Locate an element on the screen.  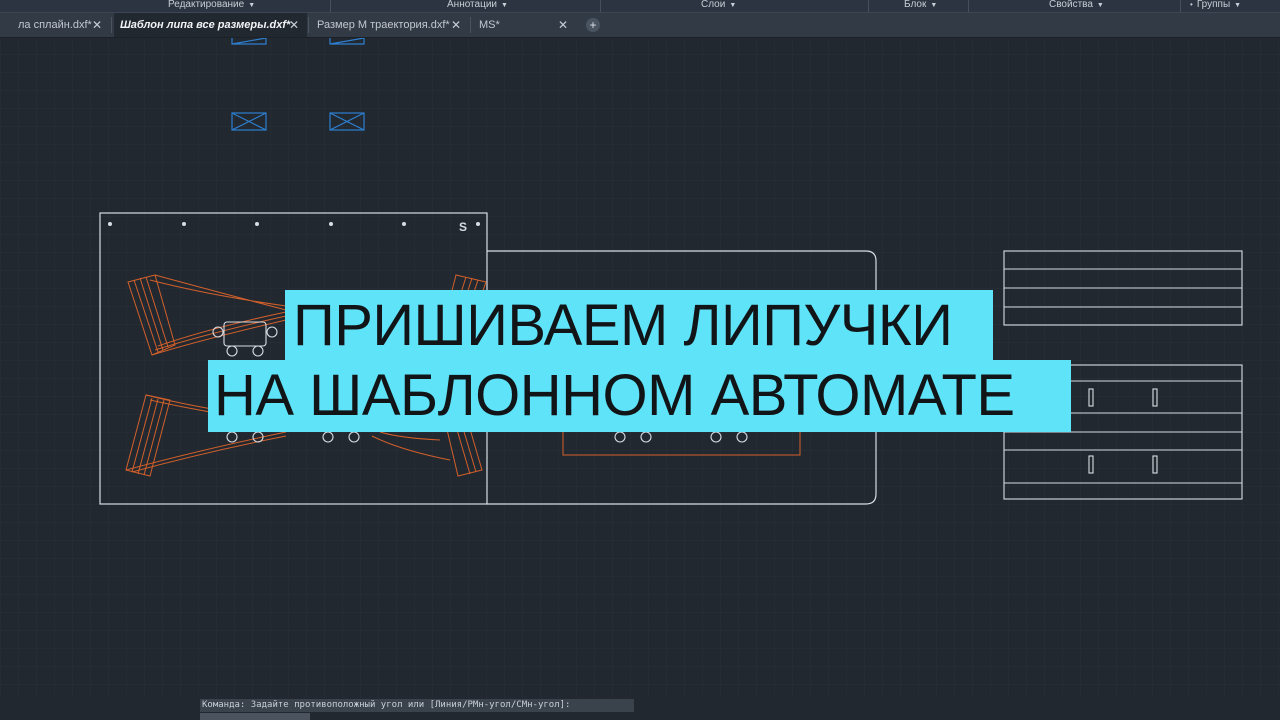
add-tab-button: + is located at coordinates (593, 25).